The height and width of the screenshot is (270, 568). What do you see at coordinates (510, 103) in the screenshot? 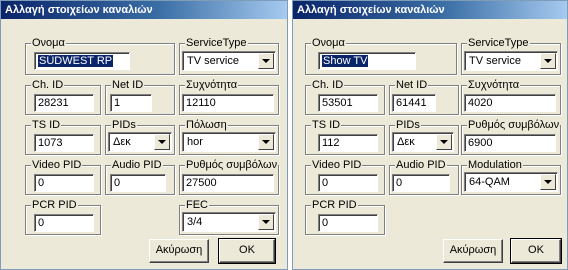
I see `frequency-field: 4020` at bounding box center [510, 103].